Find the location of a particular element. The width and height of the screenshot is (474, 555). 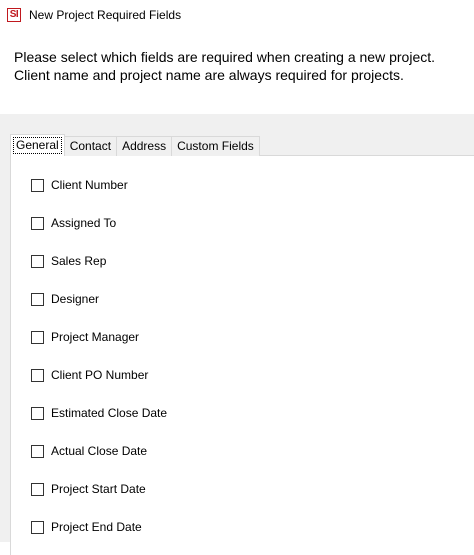

project-manager-checkbox is located at coordinates (37, 337).